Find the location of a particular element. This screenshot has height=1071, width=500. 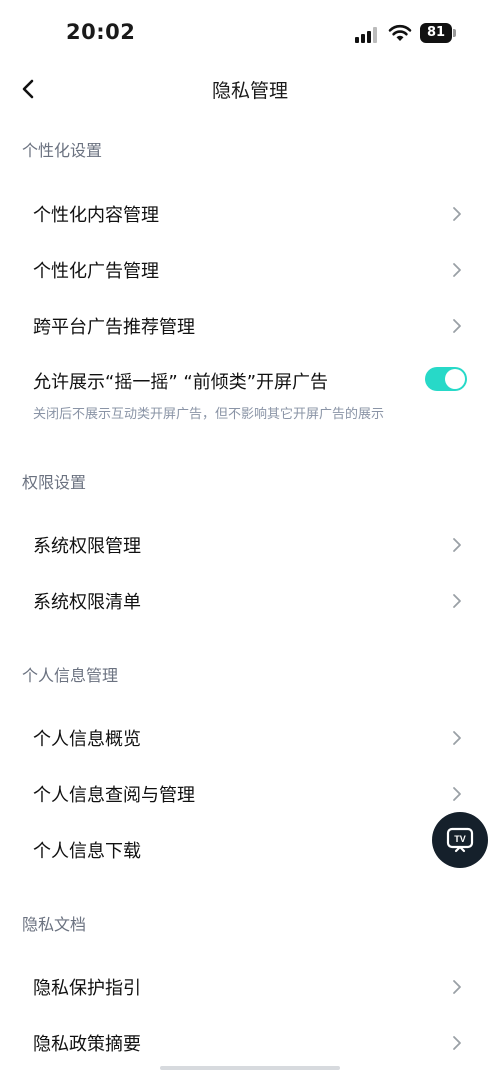

cellular-signal-icon is located at coordinates (368, 35).